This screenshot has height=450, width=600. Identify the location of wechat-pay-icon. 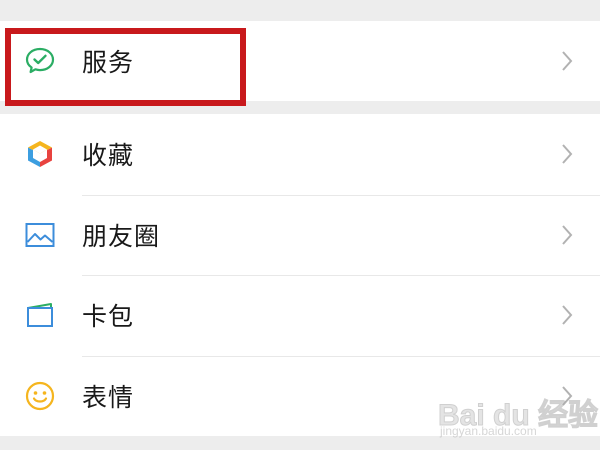
(40, 61).